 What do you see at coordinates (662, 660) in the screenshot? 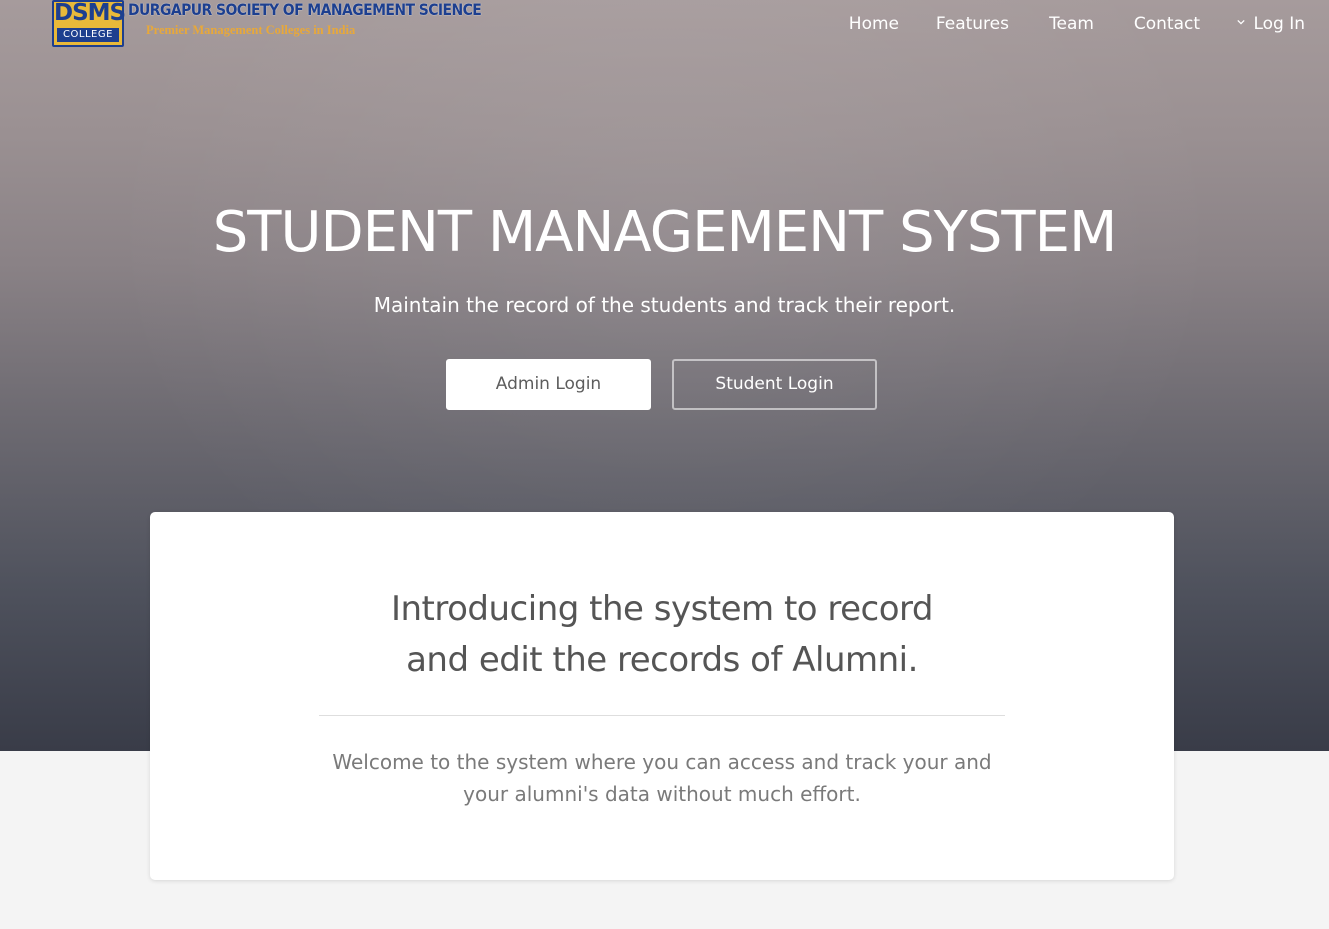
I see `intro-heading-line-2: and edit the records of Alumni.` at bounding box center [662, 660].